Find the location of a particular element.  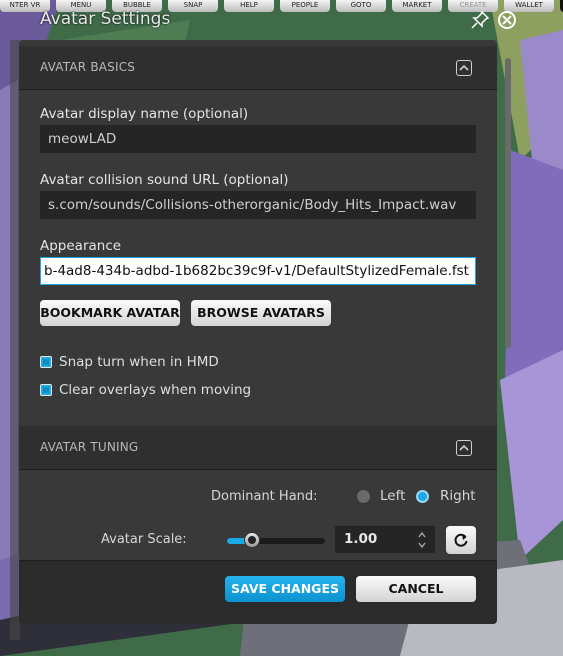

browse-avatars-button: BROWSE AVATARS is located at coordinates (261, 313).